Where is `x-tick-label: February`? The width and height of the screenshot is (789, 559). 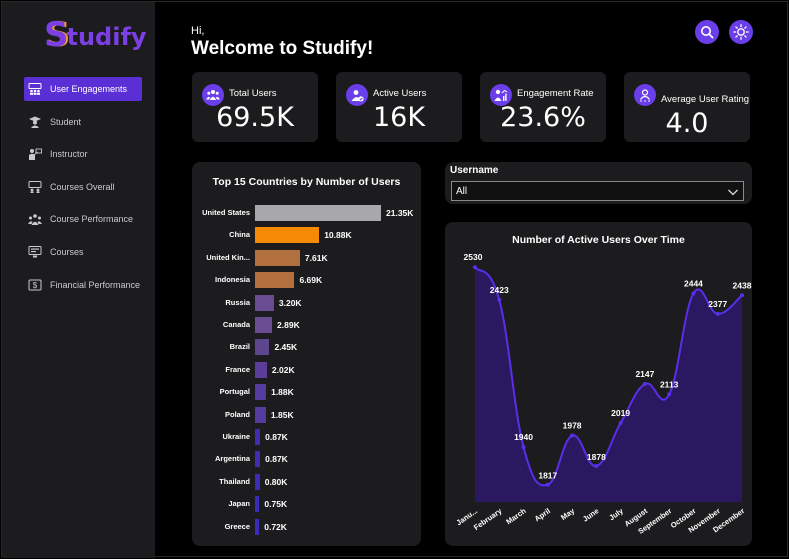
x-tick-label: February is located at coordinates (488, 519).